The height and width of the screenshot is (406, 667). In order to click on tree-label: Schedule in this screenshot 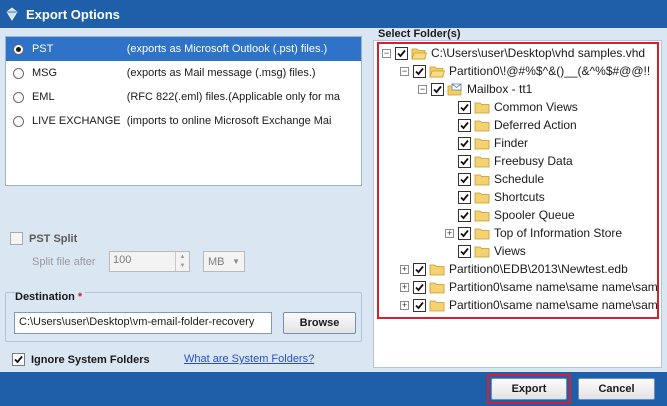, I will do `click(519, 179)`.